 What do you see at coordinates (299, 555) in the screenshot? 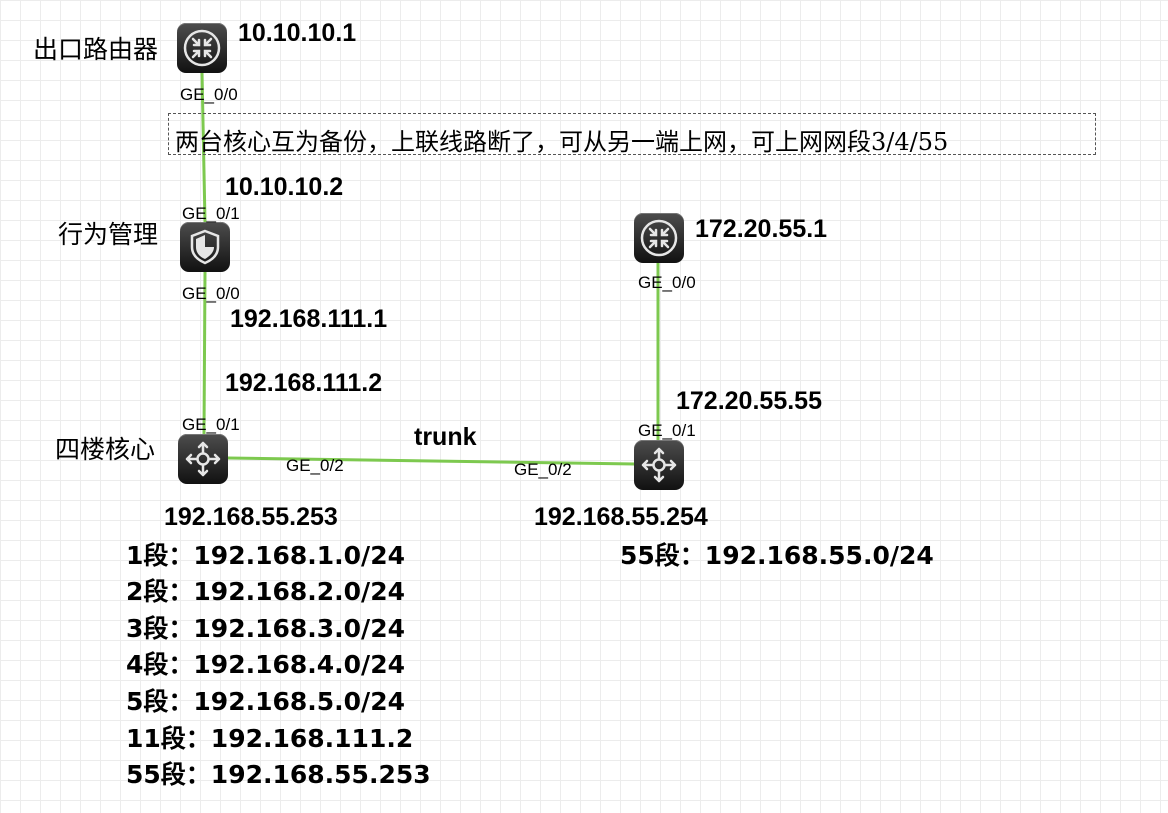
I see `segment-value: 192.168.1.0/24` at bounding box center [299, 555].